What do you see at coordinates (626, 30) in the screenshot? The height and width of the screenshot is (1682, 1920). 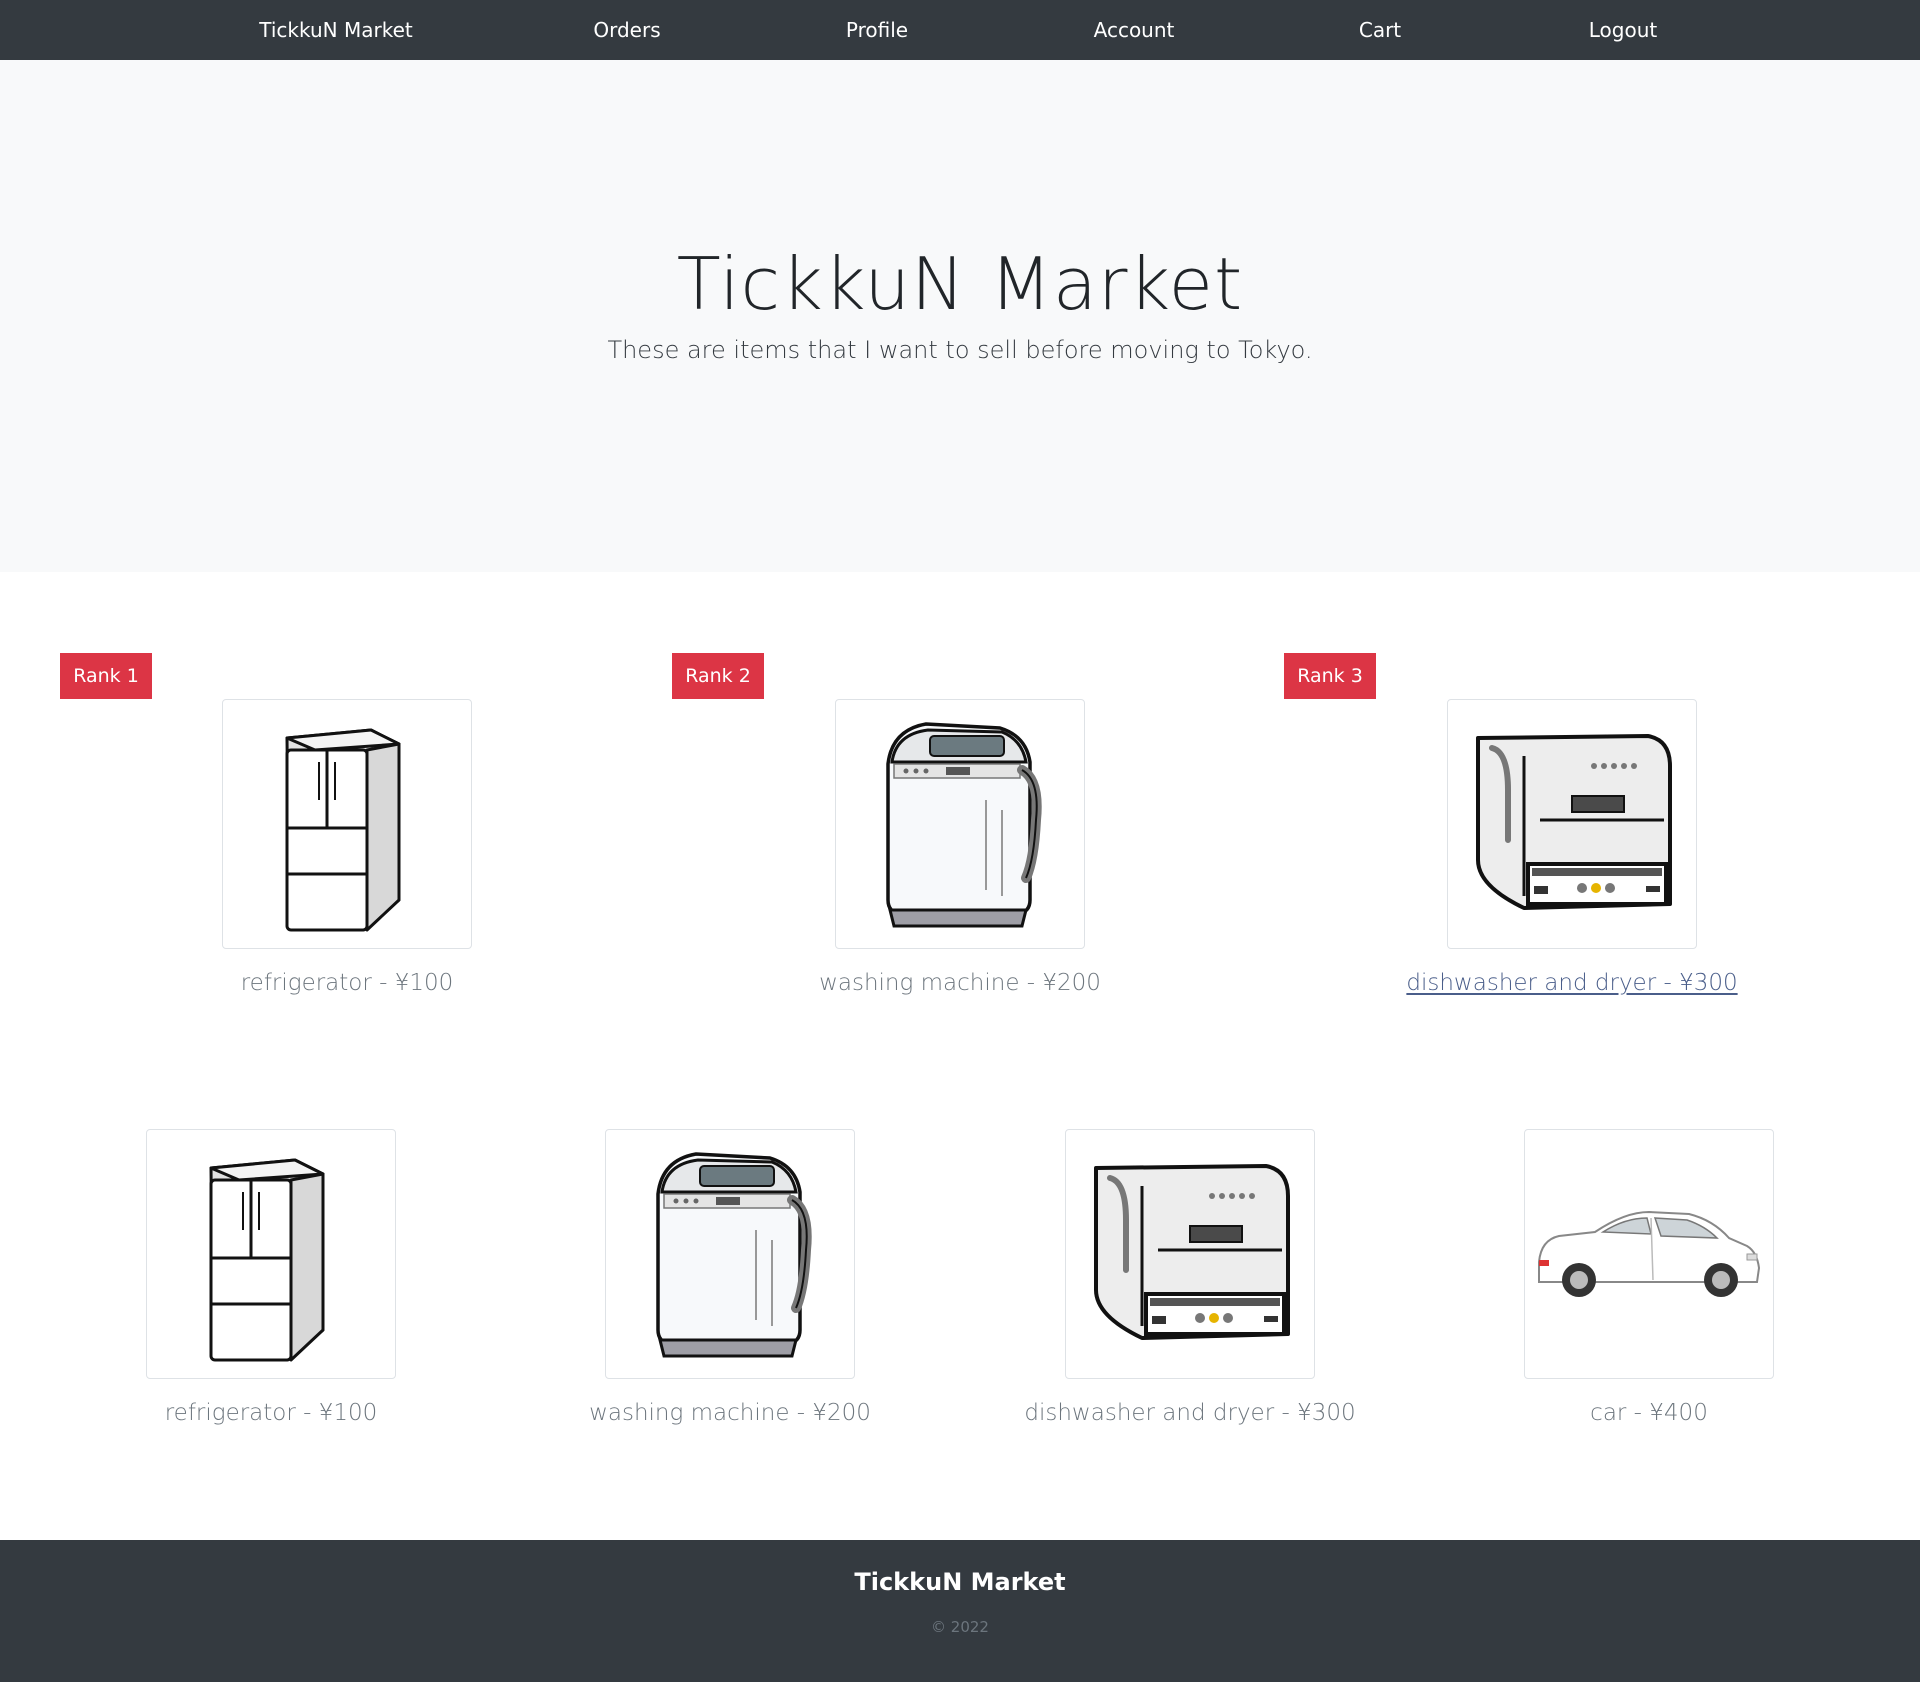 I see `nav-orders-link: Orders` at bounding box center [626, 30].